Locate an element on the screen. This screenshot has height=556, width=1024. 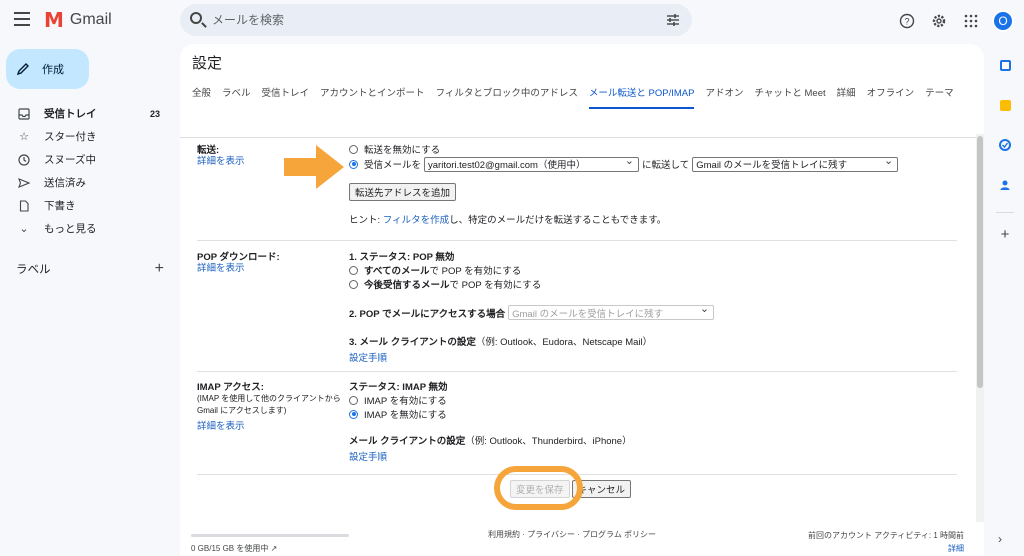
imap-status: ステータス: IMAP 無効 is located at coordinates (398, 387).